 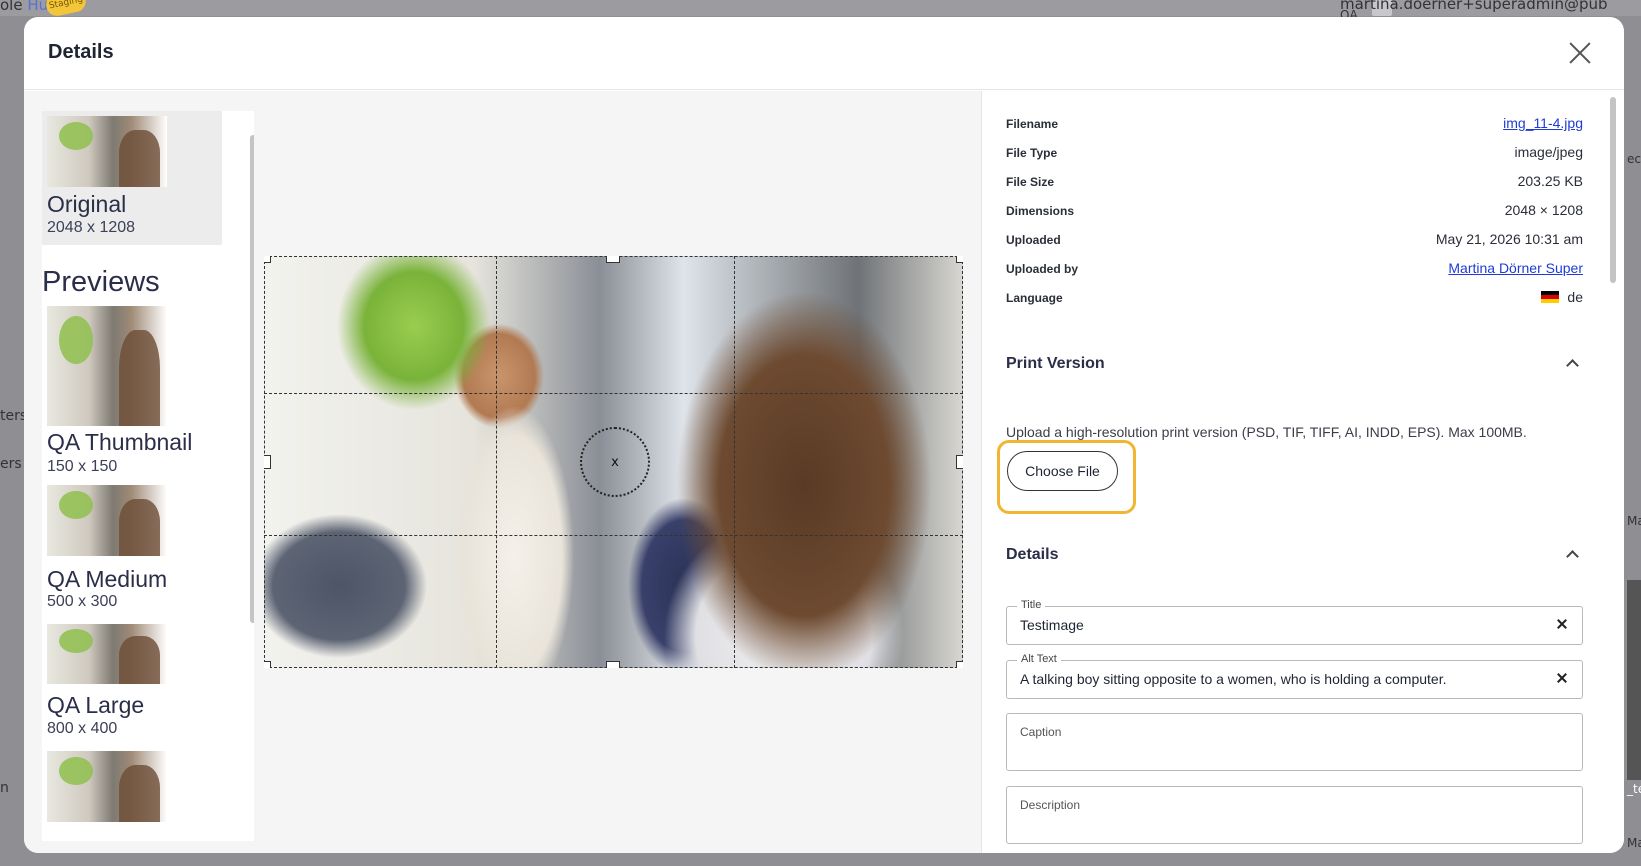 I want to click on info-label: Uploaded, so click(x=1033, y=240).